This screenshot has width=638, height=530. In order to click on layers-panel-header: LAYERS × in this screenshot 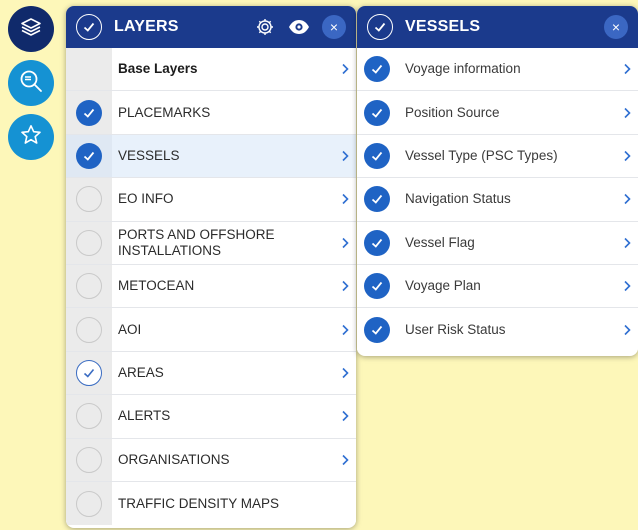, I will do `click(211, 27)`.